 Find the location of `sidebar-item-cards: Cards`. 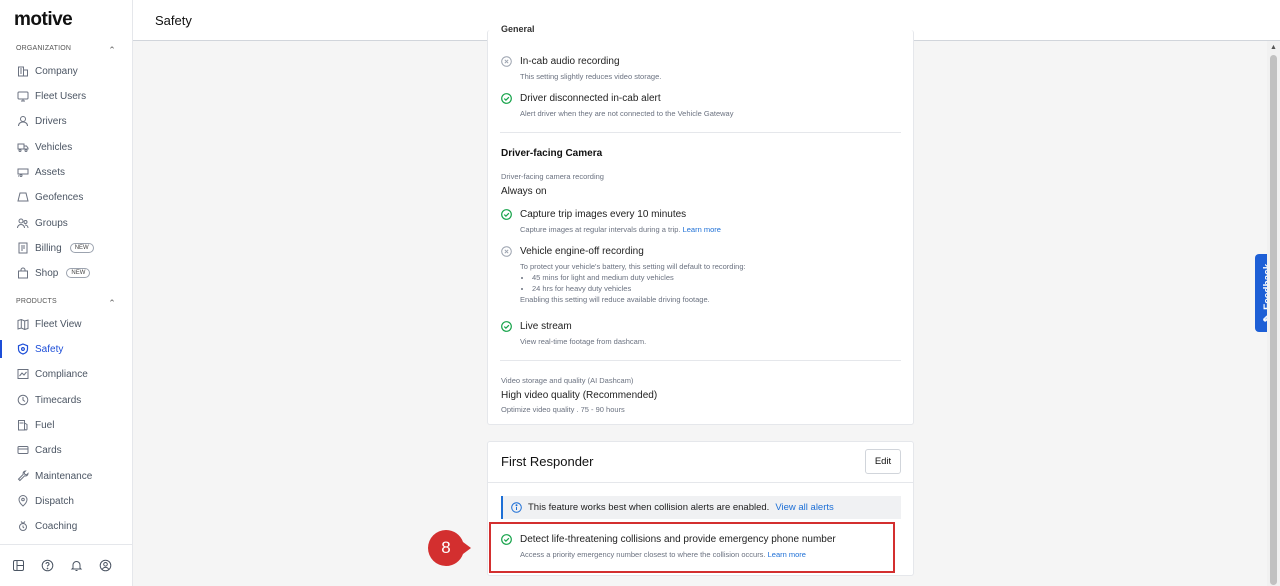

sidebar-item-cards: Cards is located at coordinates (66, 450).